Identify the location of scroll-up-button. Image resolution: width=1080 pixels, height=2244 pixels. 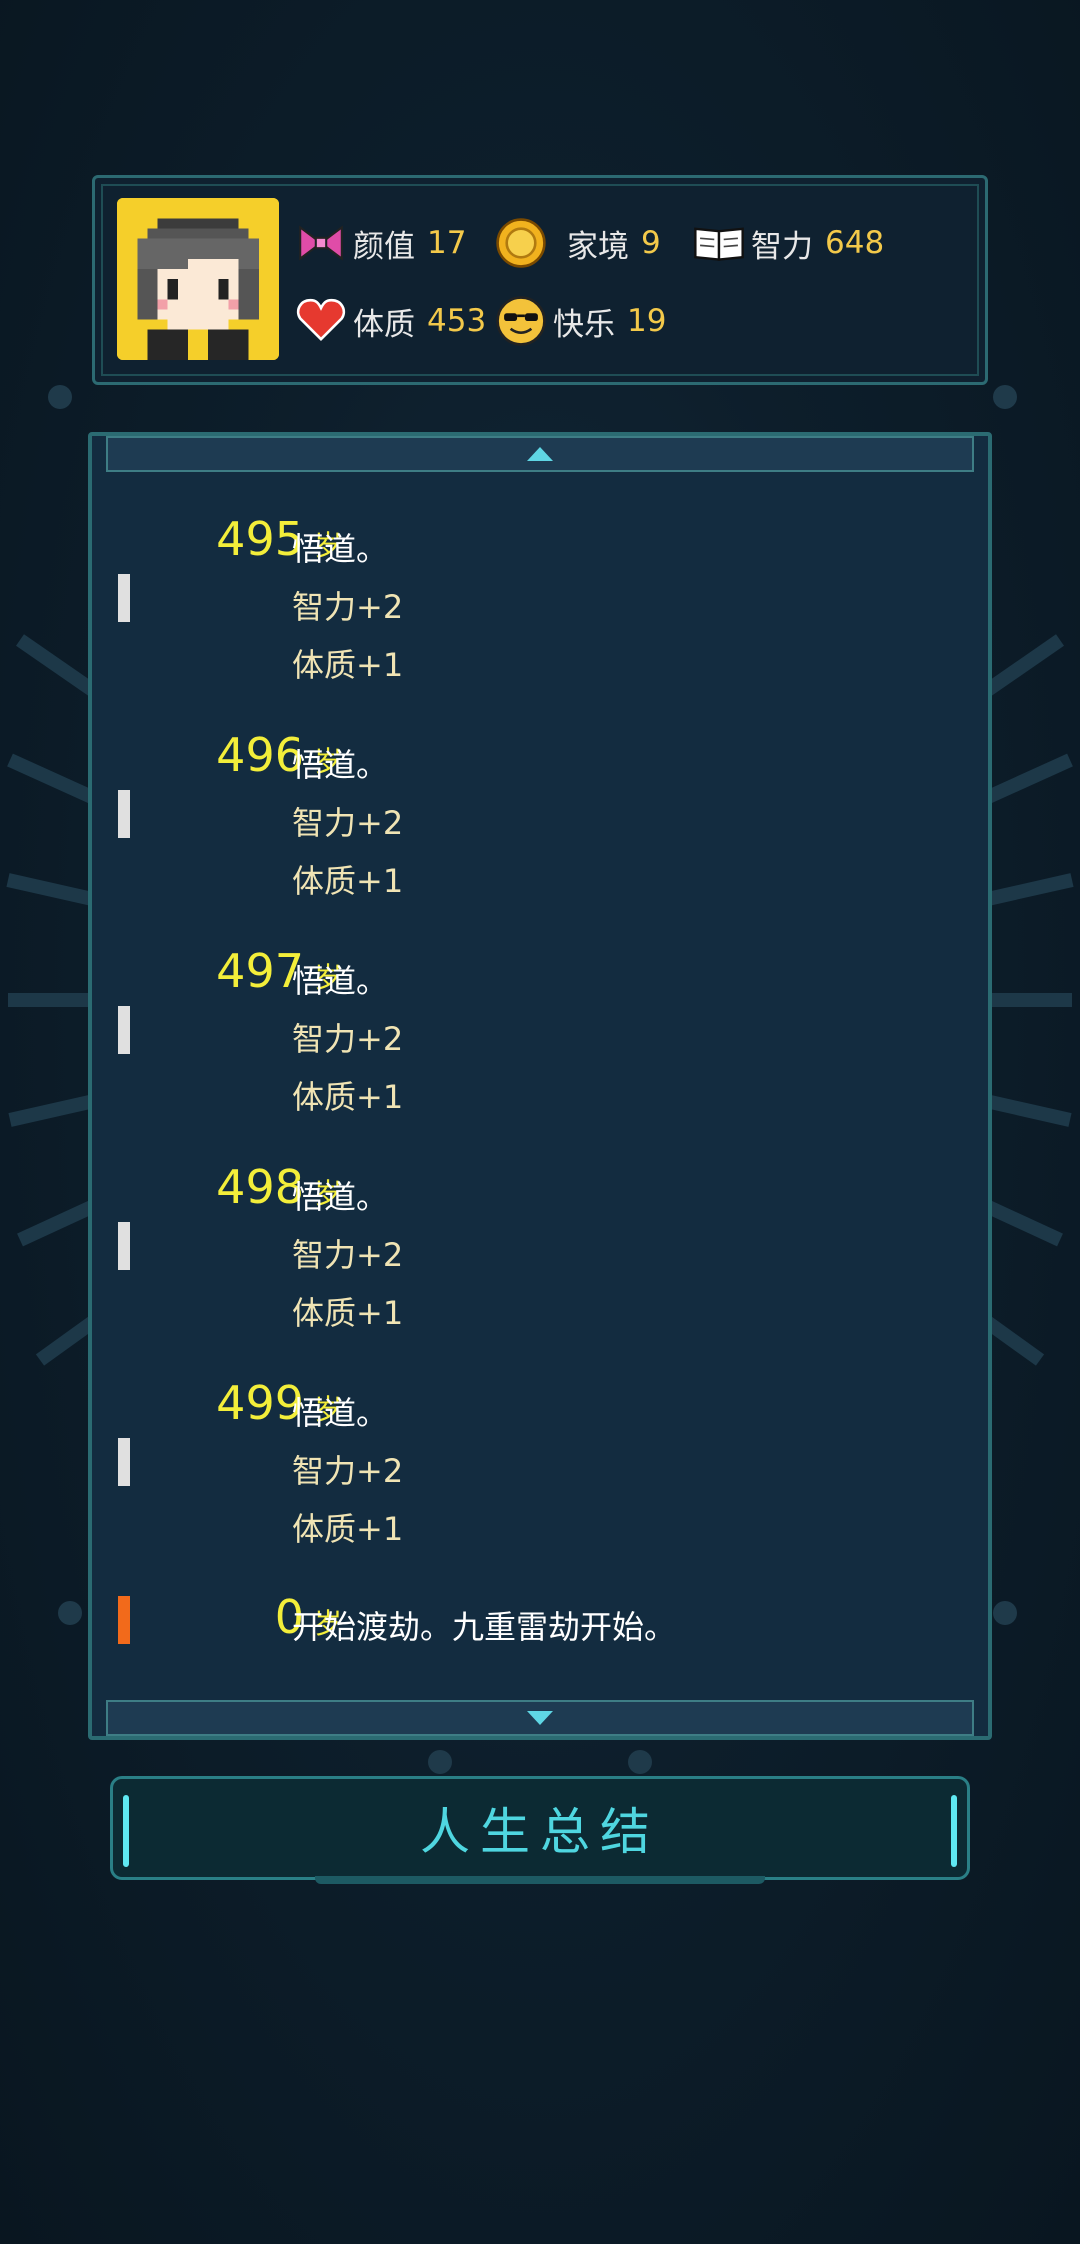
(540, 454).